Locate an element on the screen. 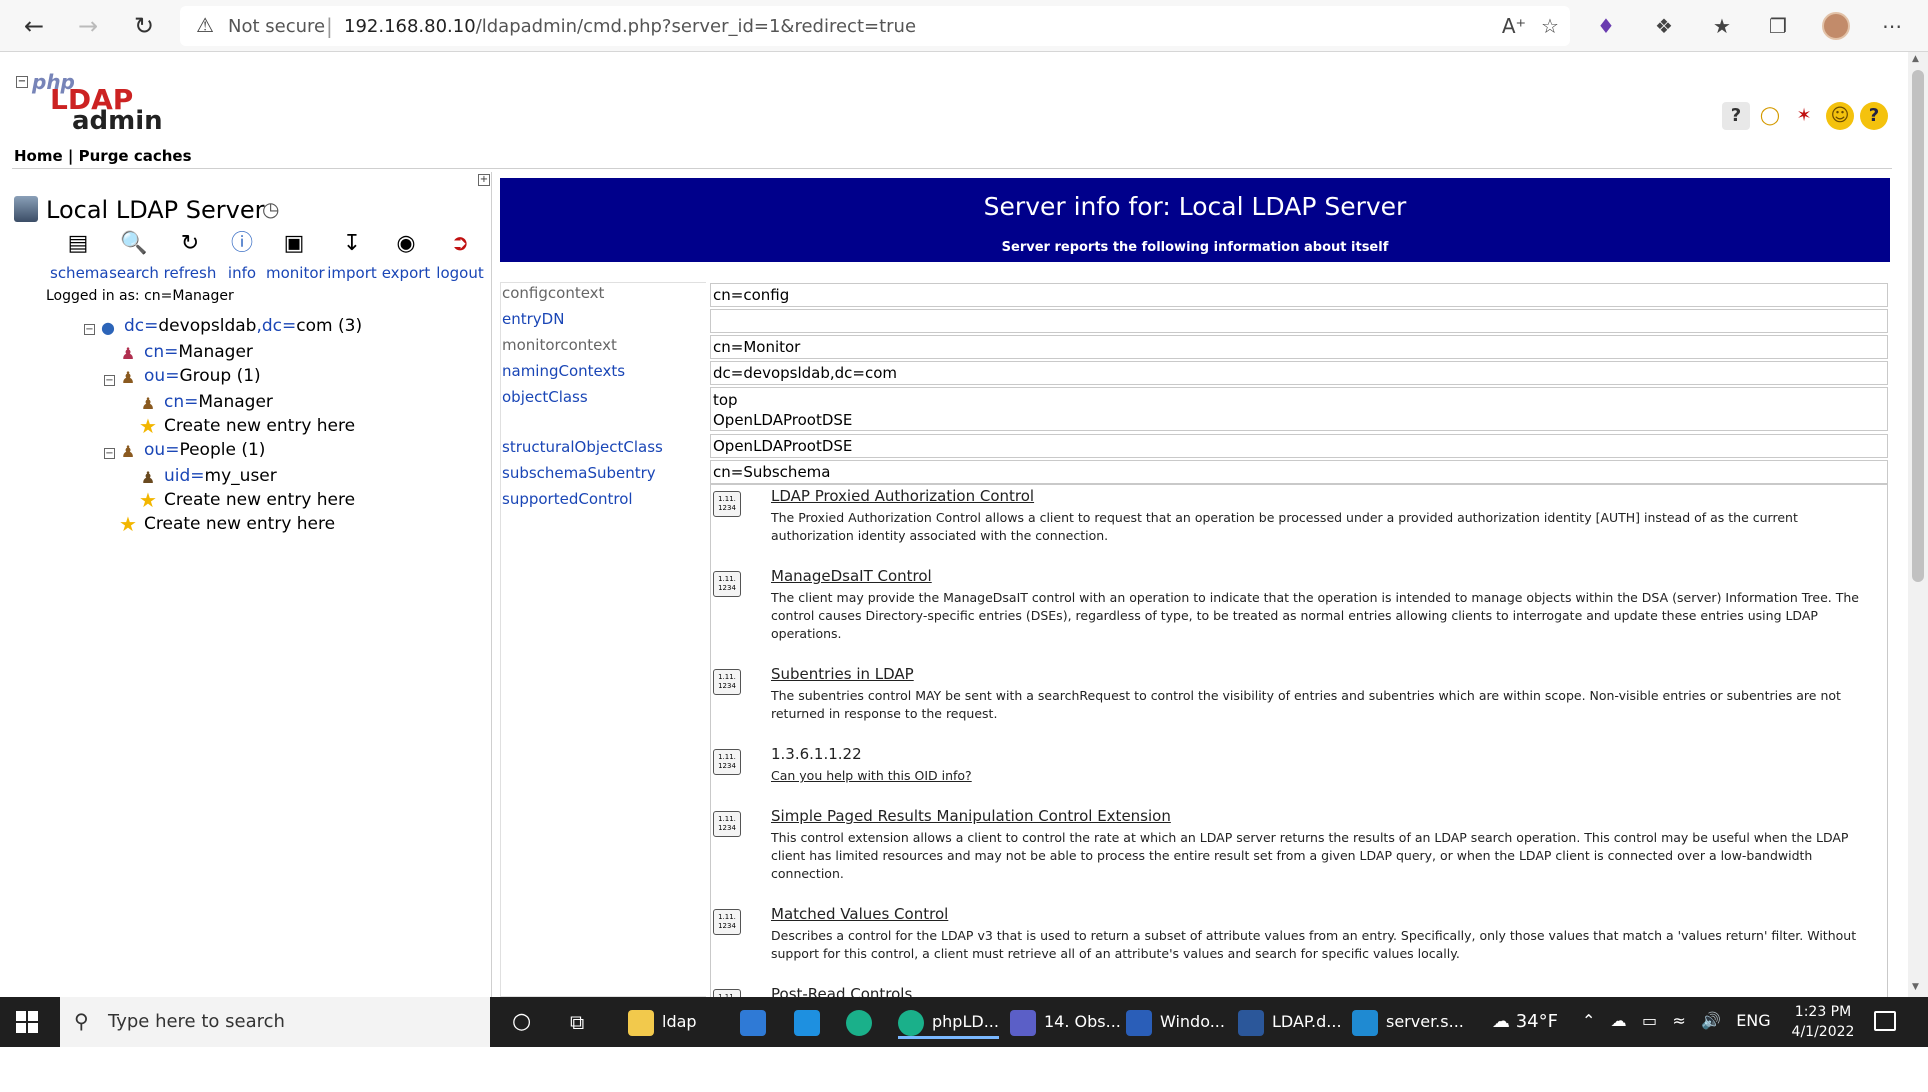 This screenshot has height=1092, width=1928. attr-name-entrydn: entryDN is located at coordinates (533, 319).